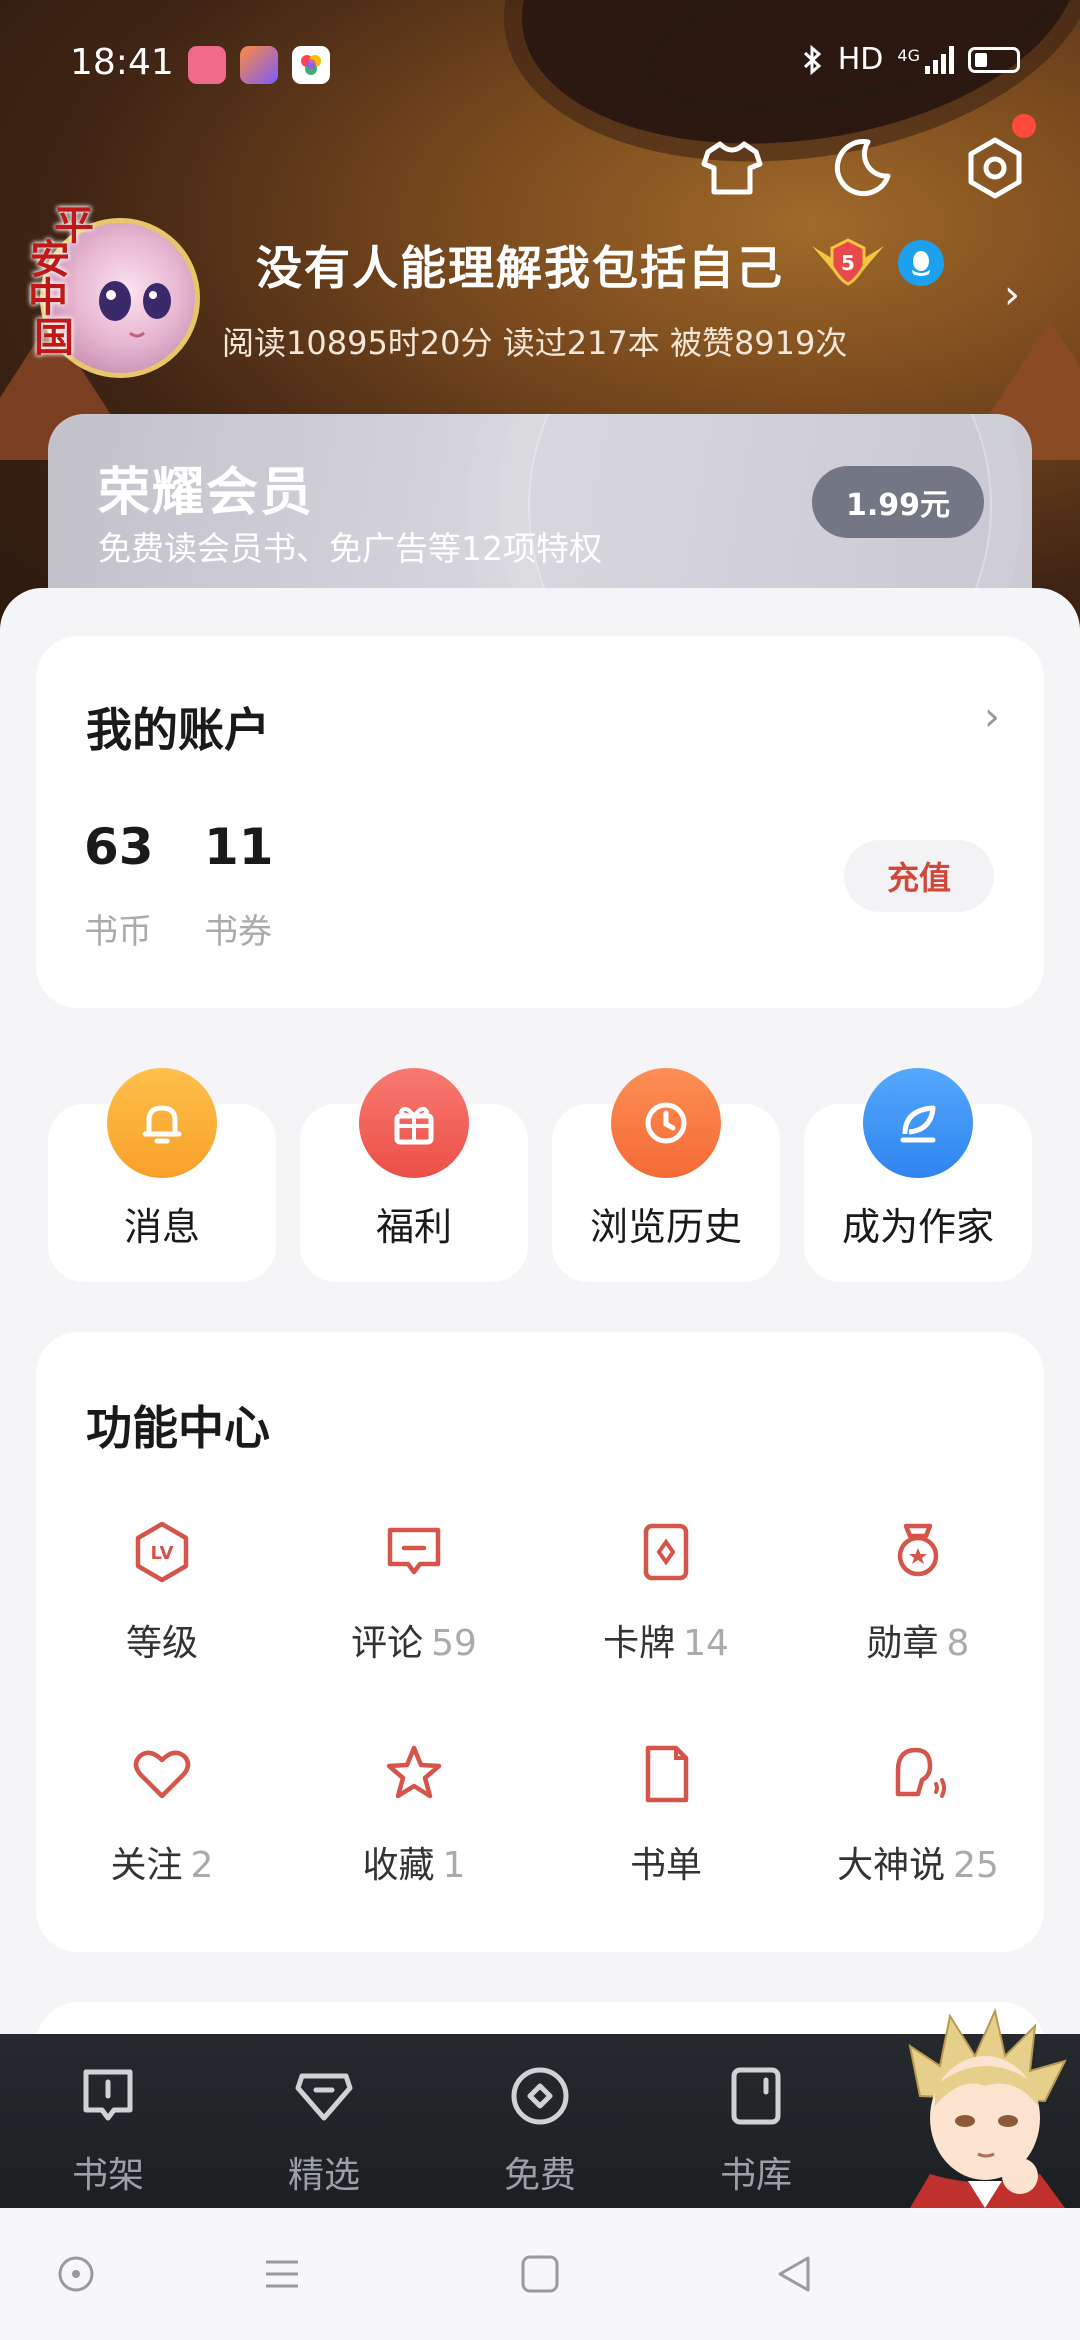 The height and width of the screenshot is (2340, 1080). Describe the element at coordinates (994, 59) in the screenshot. I see `battery-icon` at that location.